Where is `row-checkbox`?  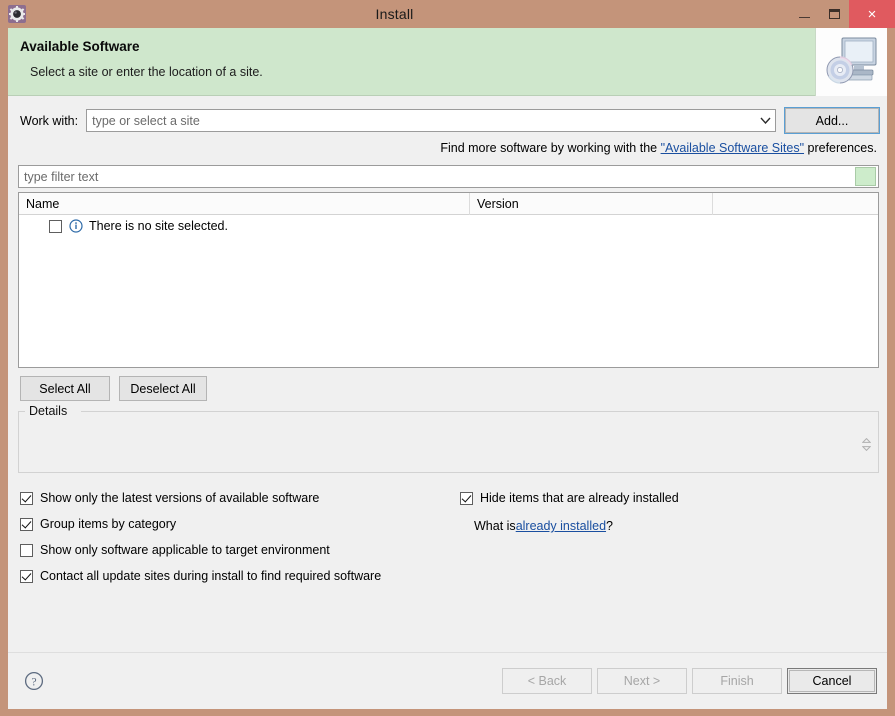
row-checkbox is located at coordinates (55, 226).